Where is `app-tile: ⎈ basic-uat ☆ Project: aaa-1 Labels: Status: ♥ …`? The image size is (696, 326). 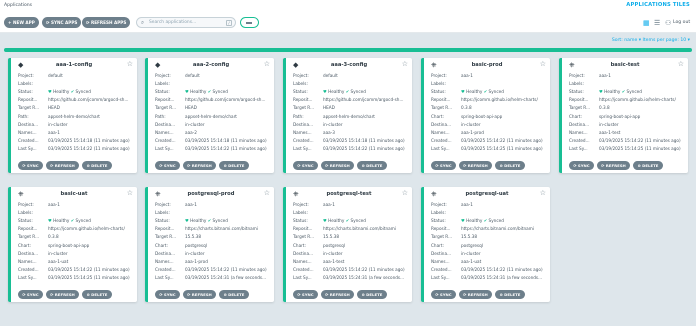 app-tile: ⎈ basic-uat ☆ Project: aaa-1 Labels: Status: ♥ … is located at coordinates (72, 244).